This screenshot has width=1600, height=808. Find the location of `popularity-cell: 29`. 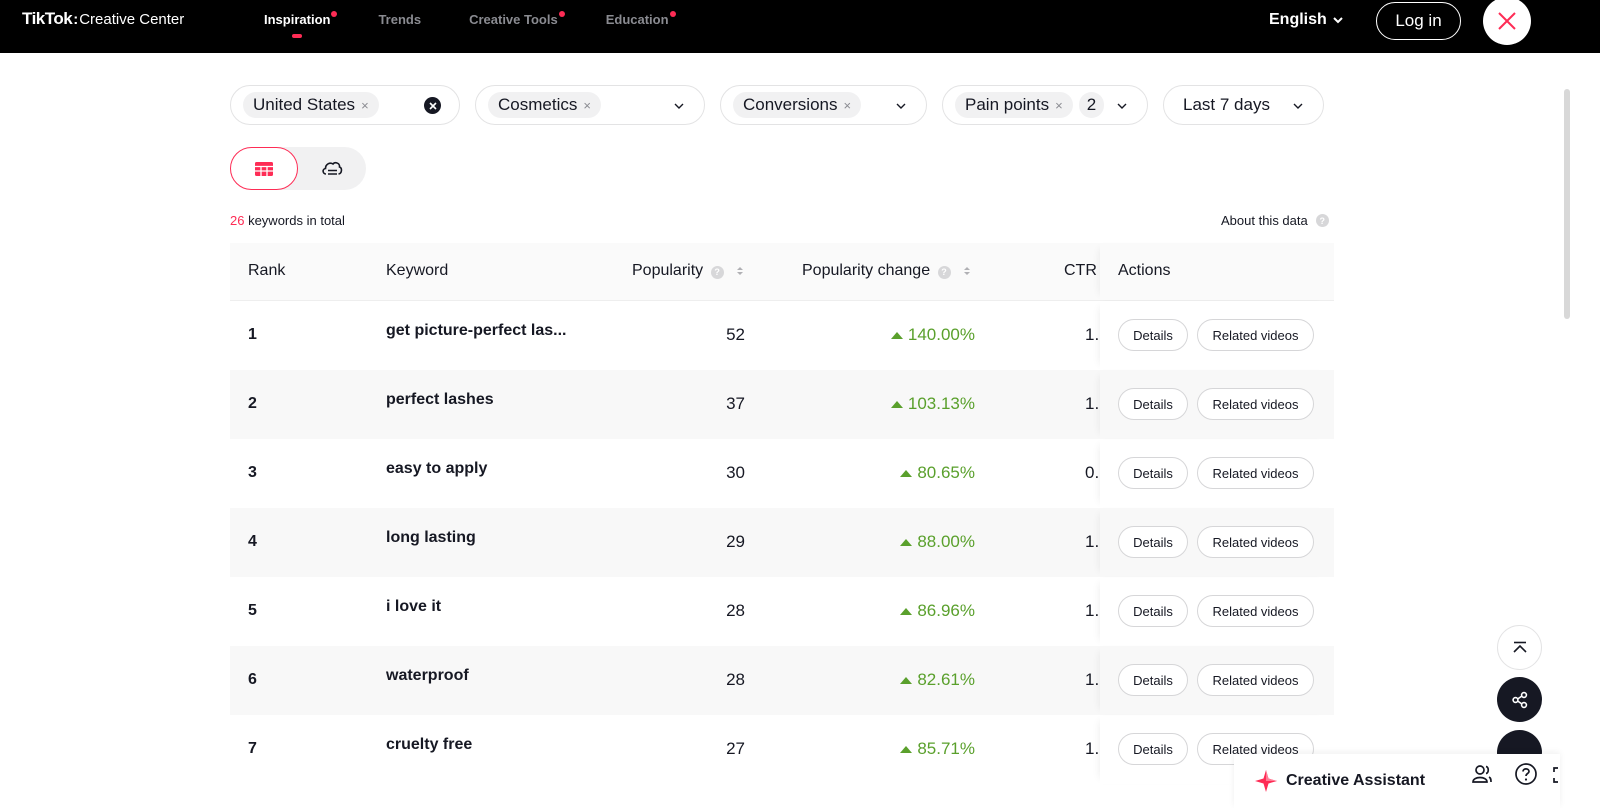

popularity-cell: 29 is located at coordinates (735, 541).